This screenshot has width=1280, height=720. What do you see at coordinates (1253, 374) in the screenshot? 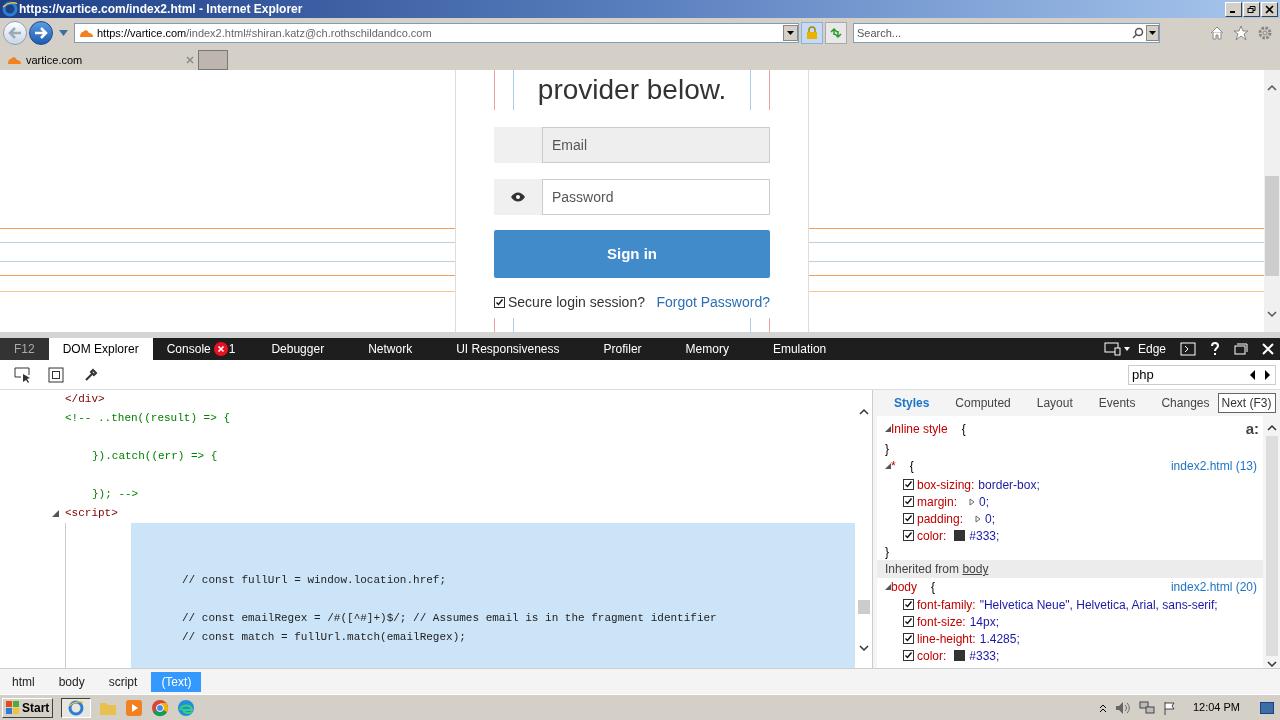
I see `previous-icon` at bounding box center [1253, 374].